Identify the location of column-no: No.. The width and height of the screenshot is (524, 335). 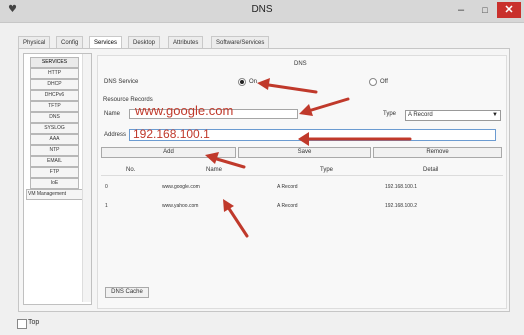
(131, 170).